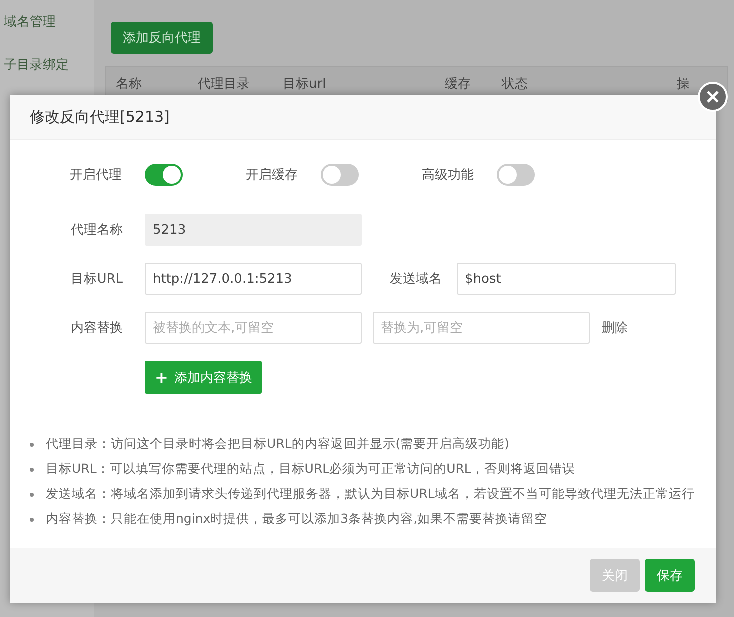 This screenshot has height=617, width=734. I want to click on dialog-title: 修改反向代理[5213], so click(100, 117).